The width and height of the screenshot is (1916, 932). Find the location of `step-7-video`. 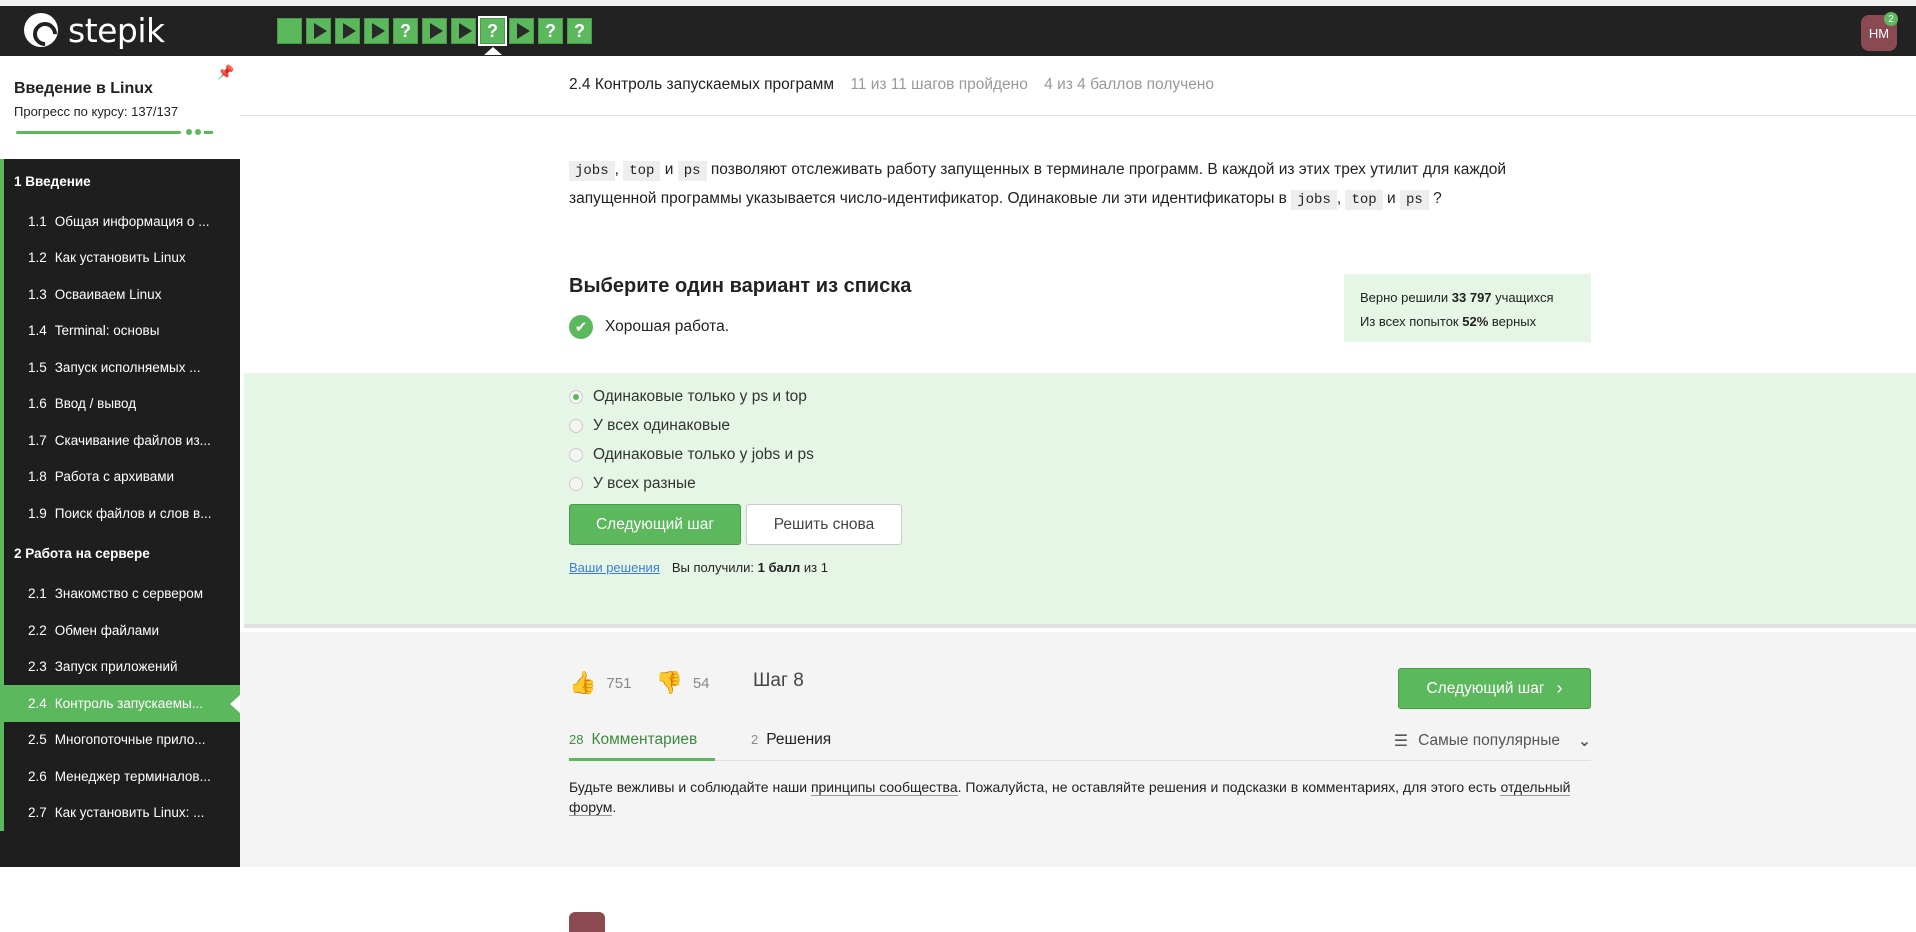

step-7-video is located at coordinates (463, 31).